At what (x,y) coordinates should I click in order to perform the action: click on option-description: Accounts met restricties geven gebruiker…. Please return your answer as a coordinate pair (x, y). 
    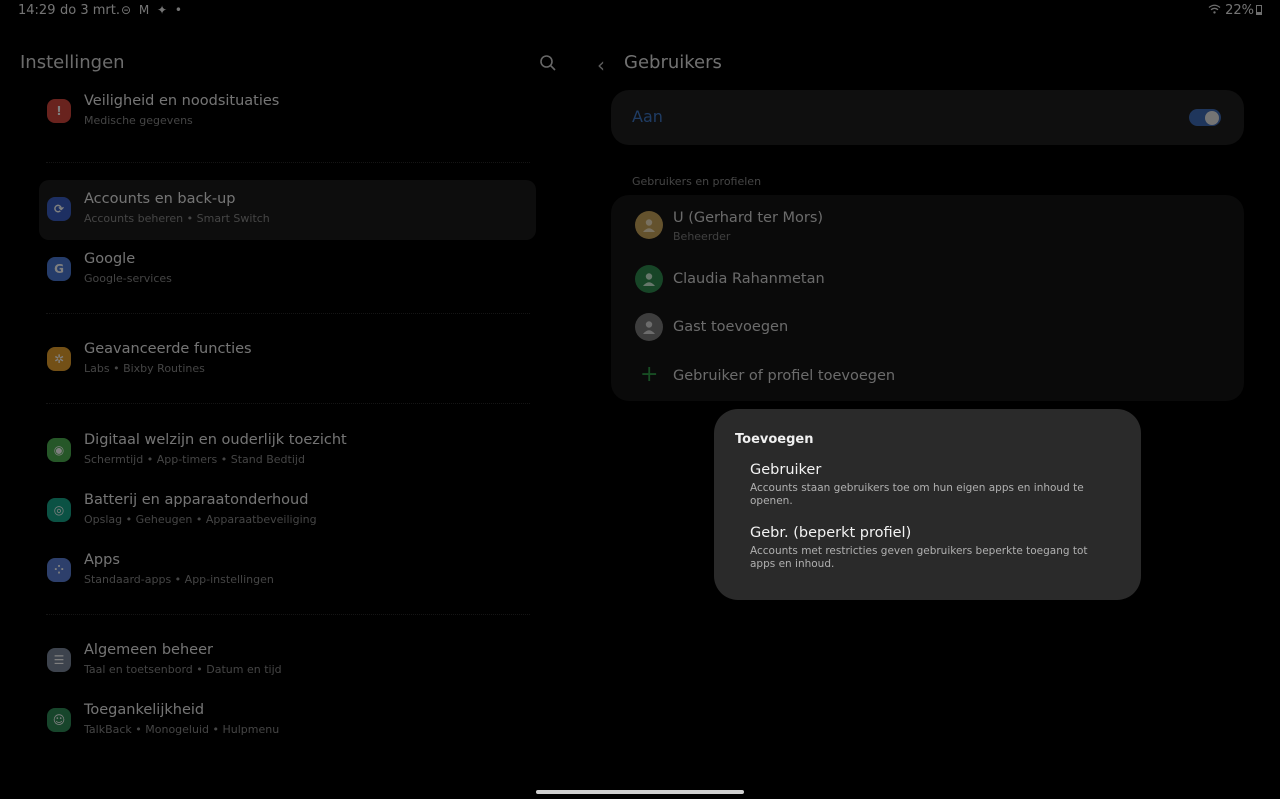
    Looking at the image, I should click on (919, 557).